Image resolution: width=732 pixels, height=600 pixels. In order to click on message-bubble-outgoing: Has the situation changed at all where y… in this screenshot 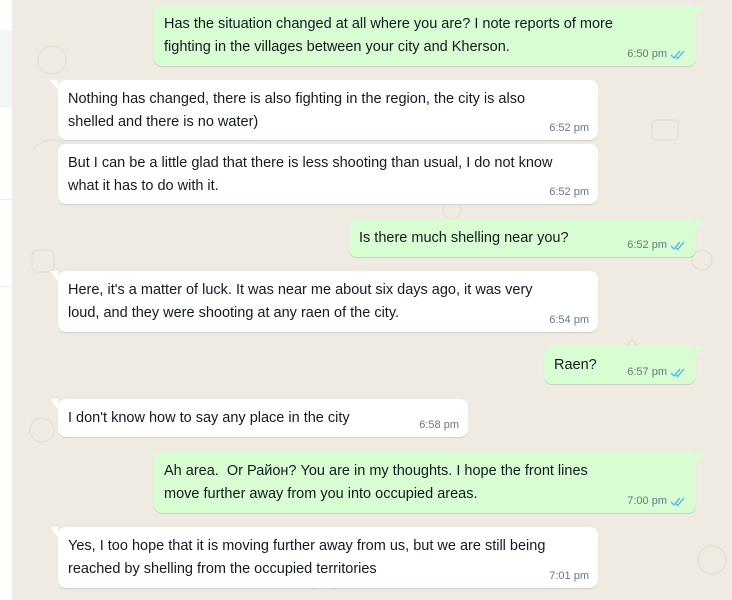, I will do `click(429, 35)`.